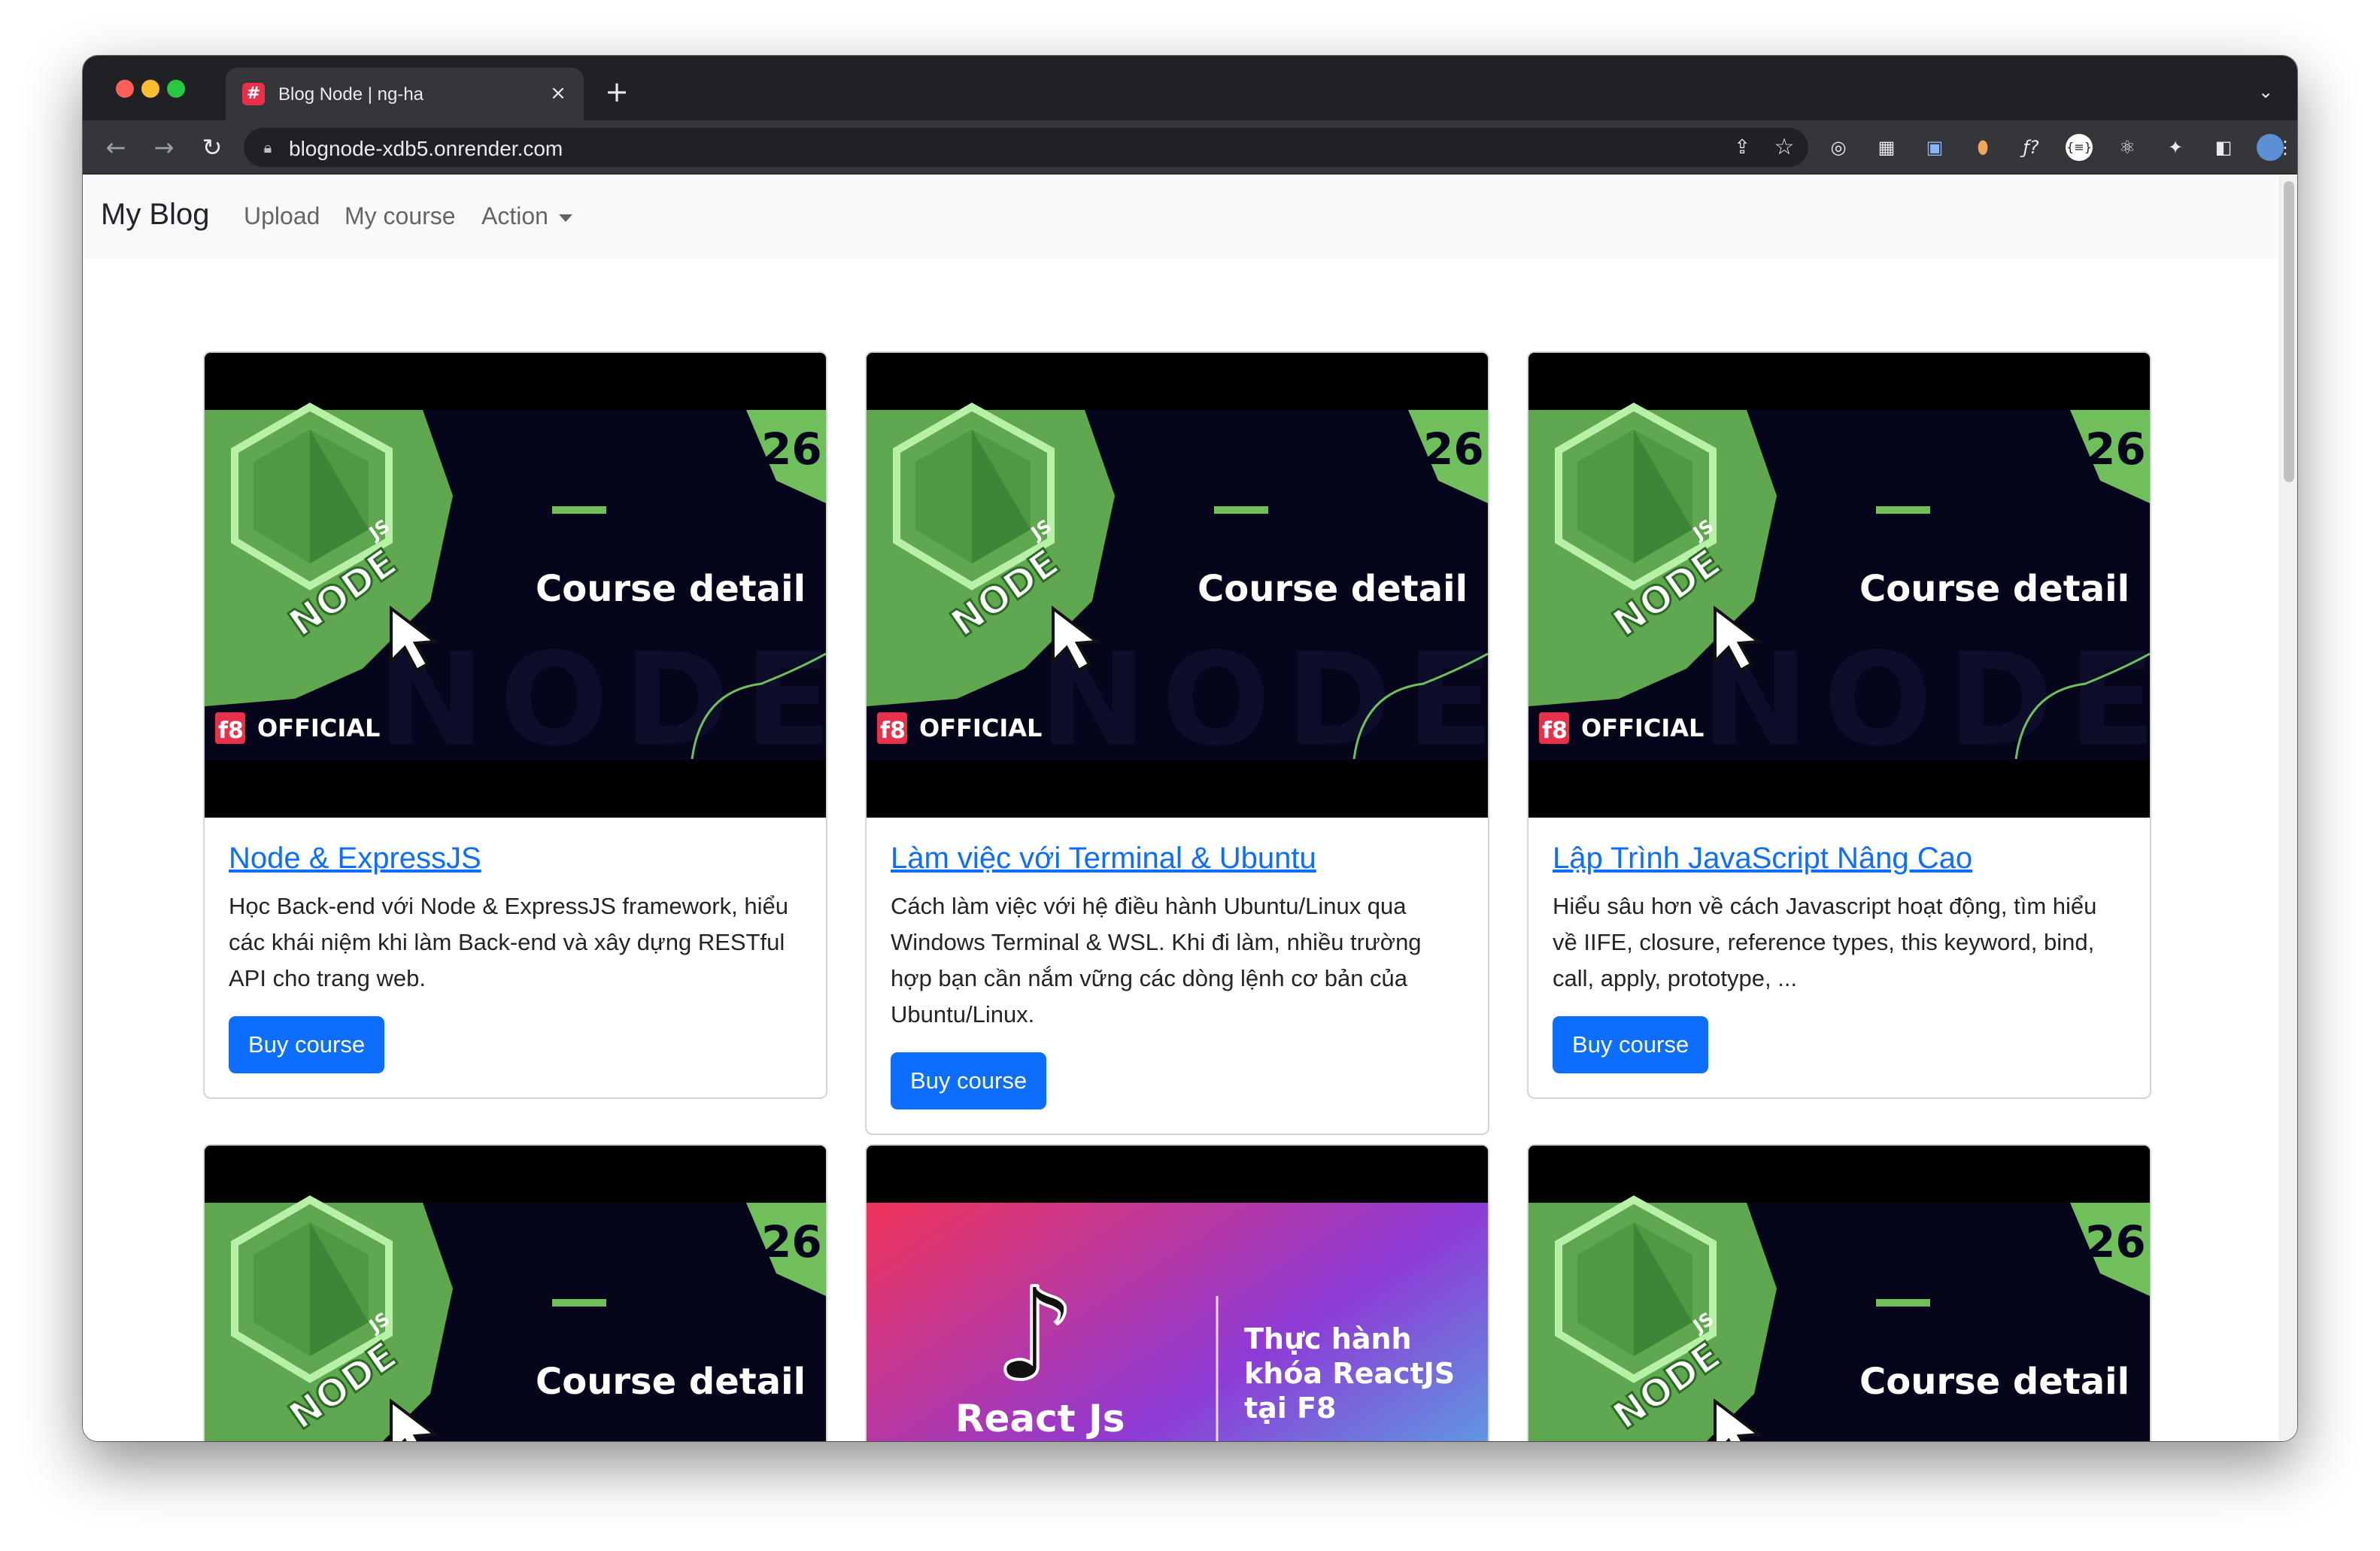  I want to click on course-title-link: Node & ExpressJS, so click(515, 858).